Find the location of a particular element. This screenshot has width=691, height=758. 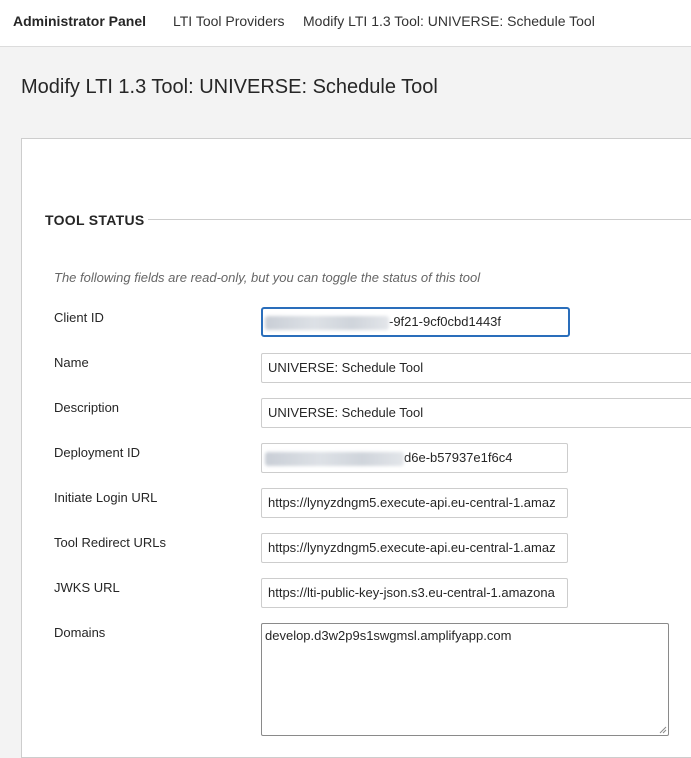

section-divider is located at coordinates (419, 219).